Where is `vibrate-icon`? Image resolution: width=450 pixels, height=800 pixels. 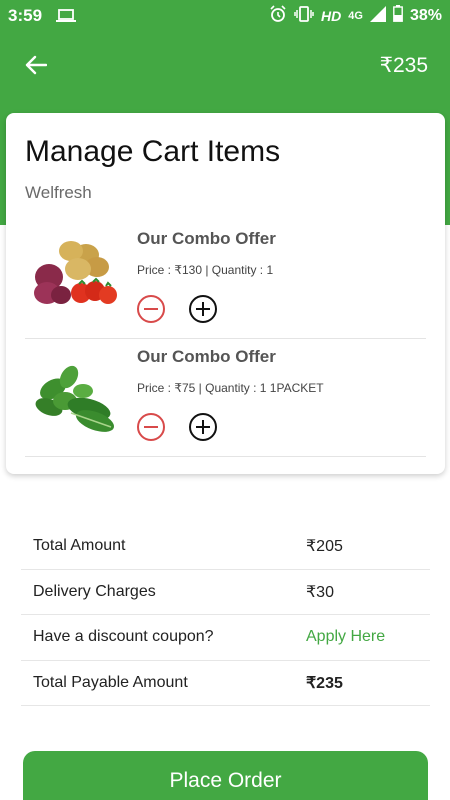
vibrate-icon is located at coordinates (304, 16).